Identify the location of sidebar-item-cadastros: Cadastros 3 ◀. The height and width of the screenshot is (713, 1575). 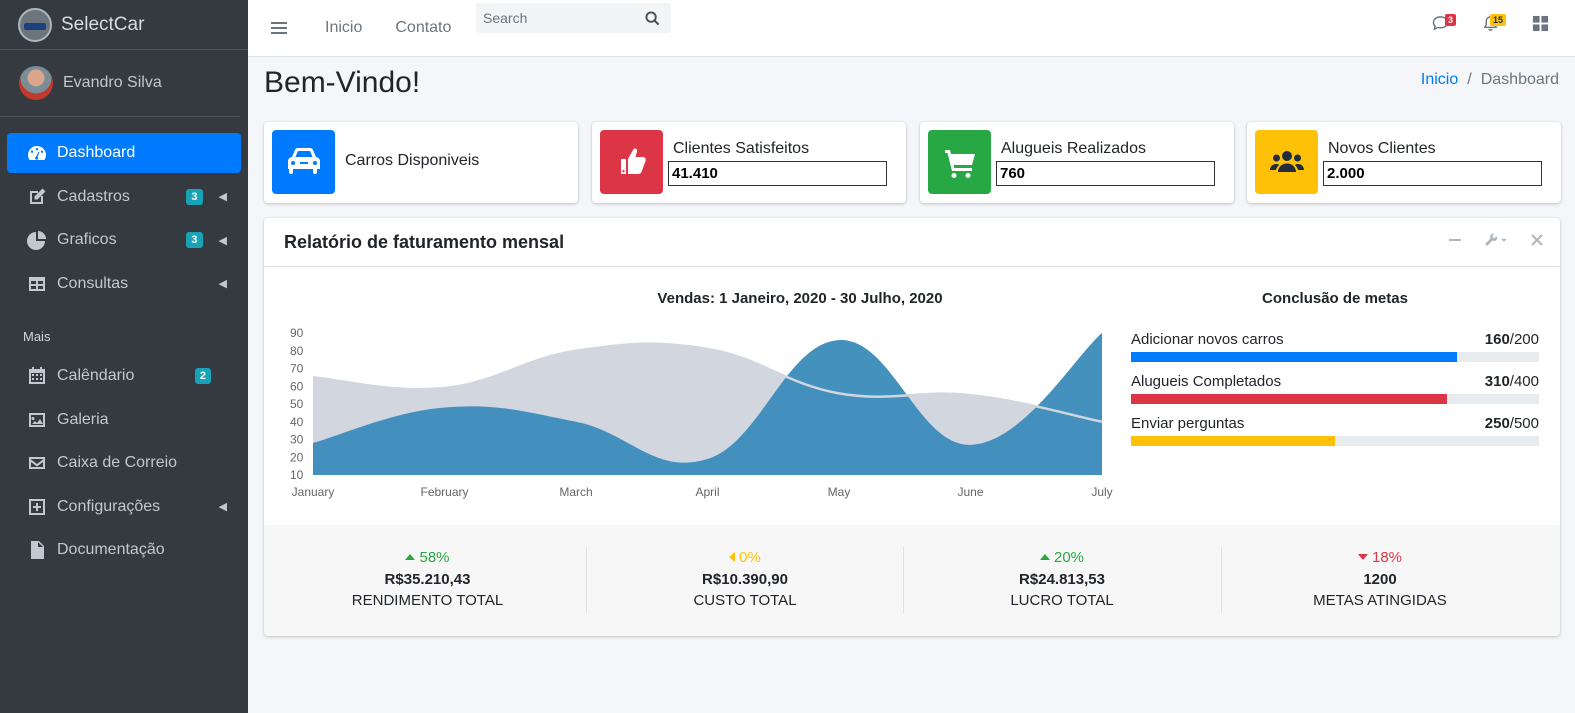
(124, 197).